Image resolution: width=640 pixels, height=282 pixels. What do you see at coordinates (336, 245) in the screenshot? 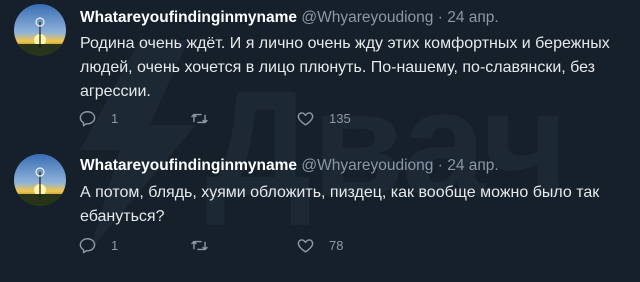
I see `like-count: 78` at bounding box center [336, 245].